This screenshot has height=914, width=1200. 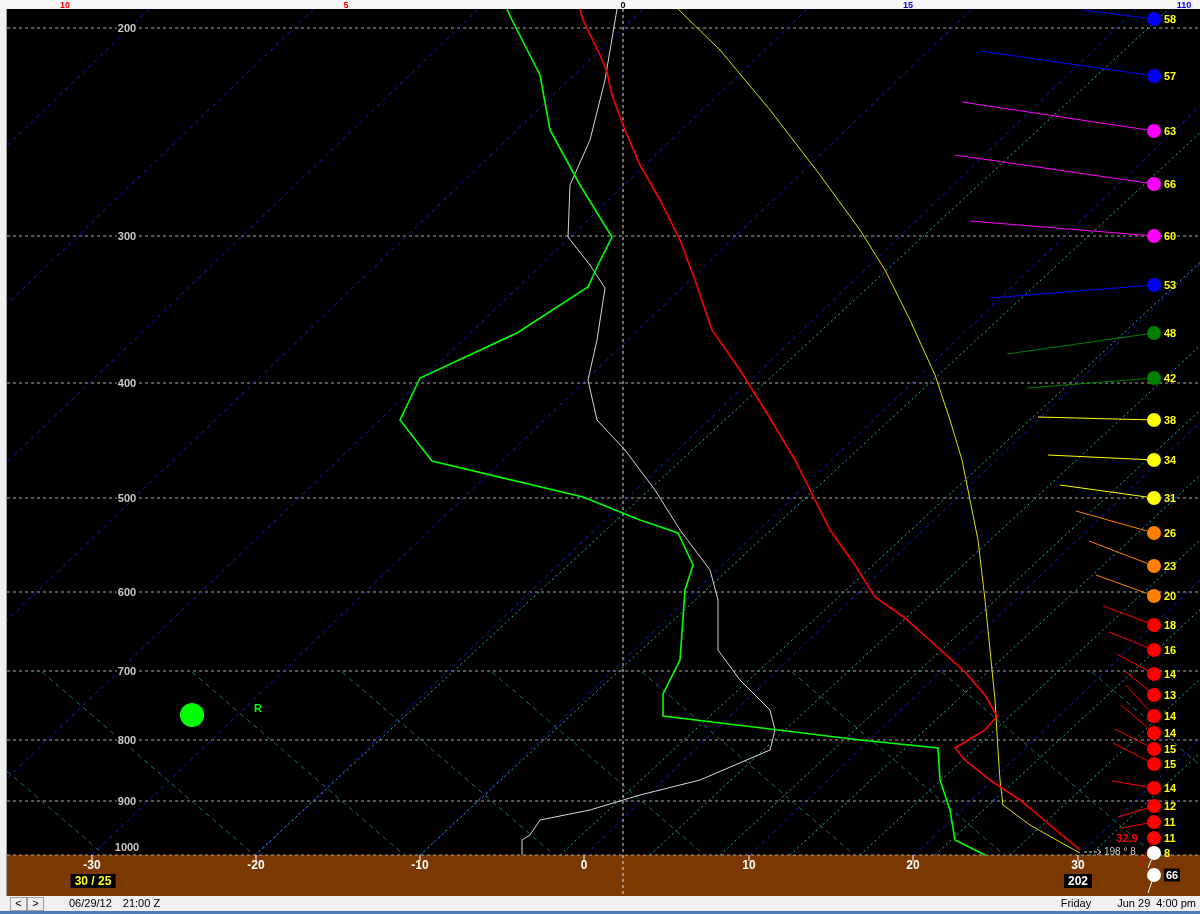 I want to click on temperature-label: 10, so click(x=749, y=865).